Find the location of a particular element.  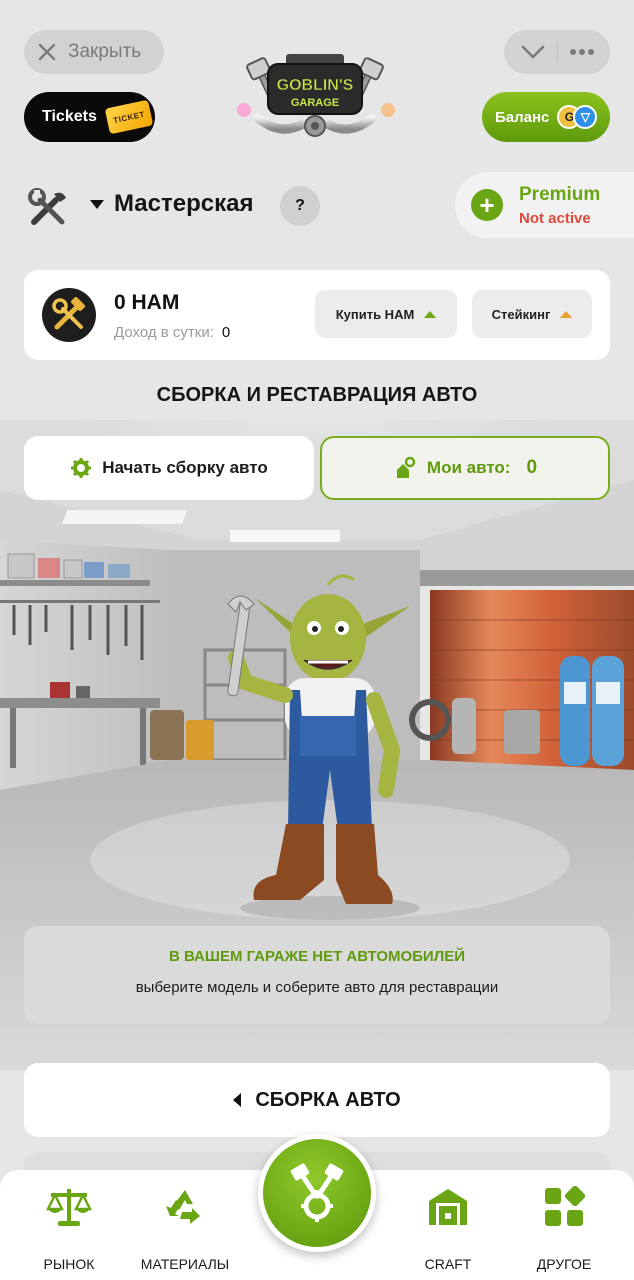

nav-garage-center-button is located at coordinates (317, 1193).